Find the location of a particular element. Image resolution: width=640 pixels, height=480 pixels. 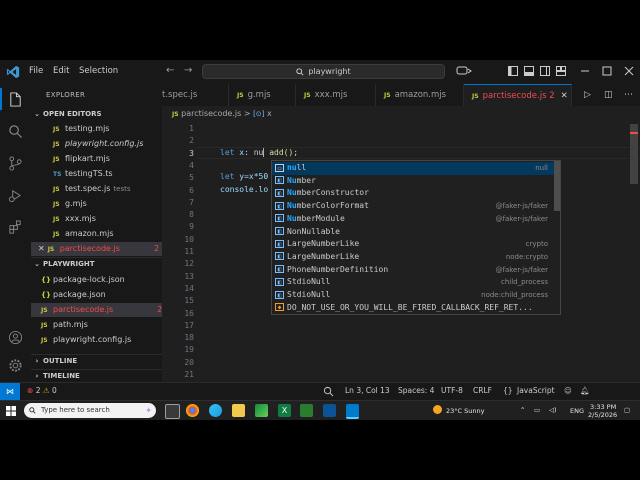

layout-secondary-icon is located at coordinates (545, 71).